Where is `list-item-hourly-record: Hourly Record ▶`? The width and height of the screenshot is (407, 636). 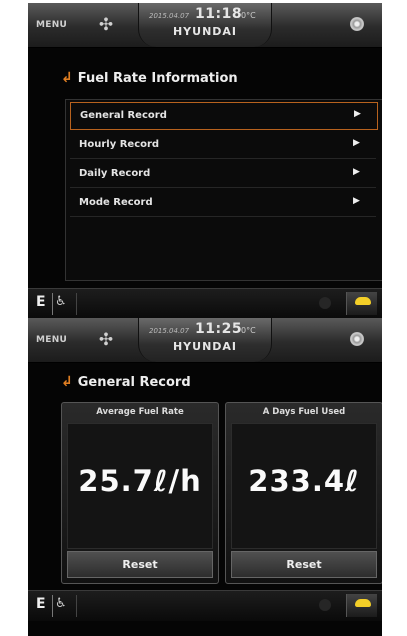
list-item-hourly-record: Hourly Record ▶ is located at coordinates (223, 145).